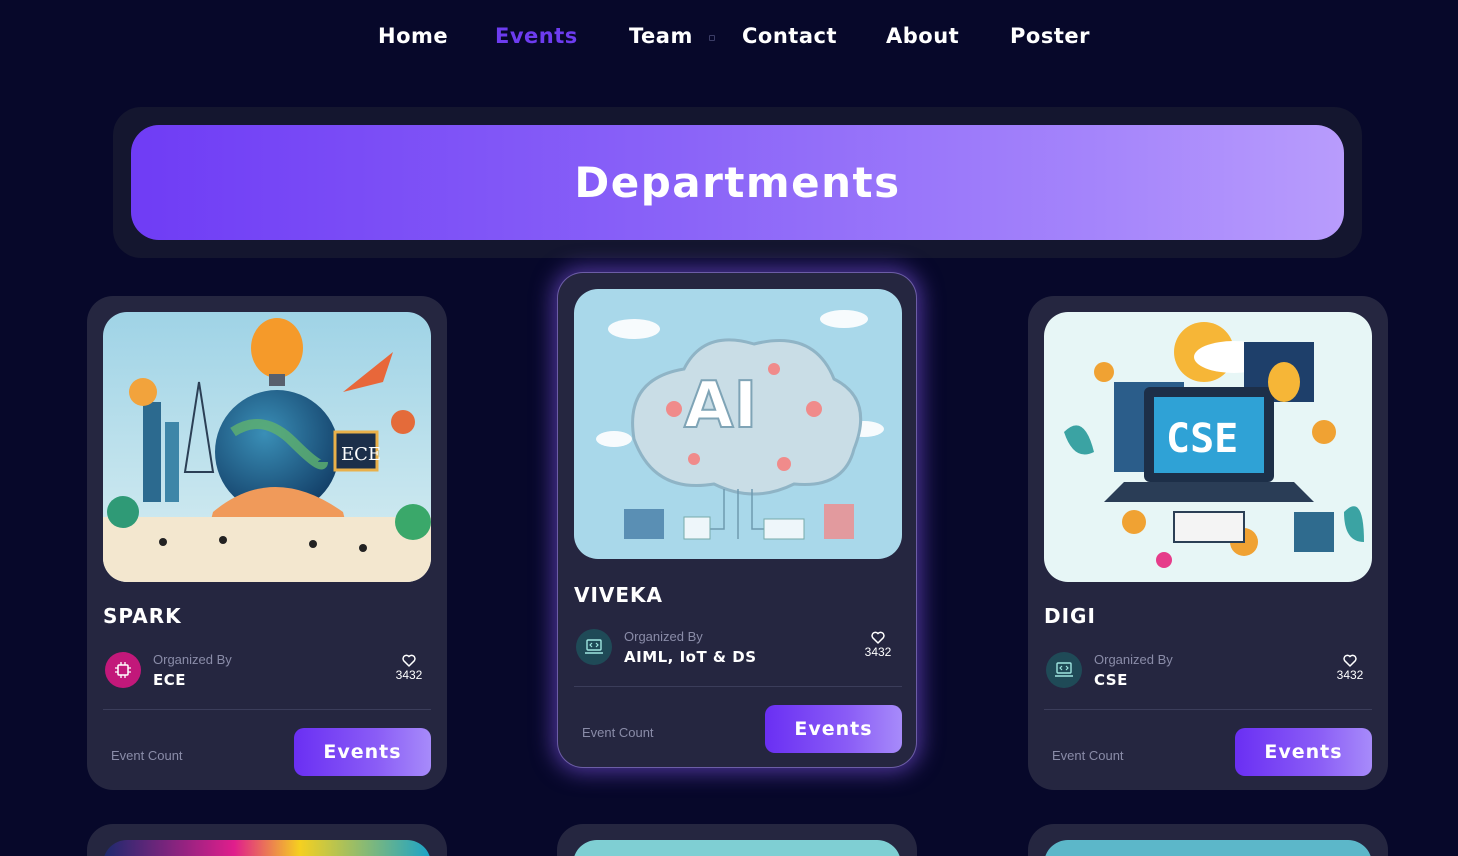  What do you see at coordinates (690, 657) in the screenshot?
I see `organizer-name: AIML, IoT & DS` at bounding box center [690, 657].